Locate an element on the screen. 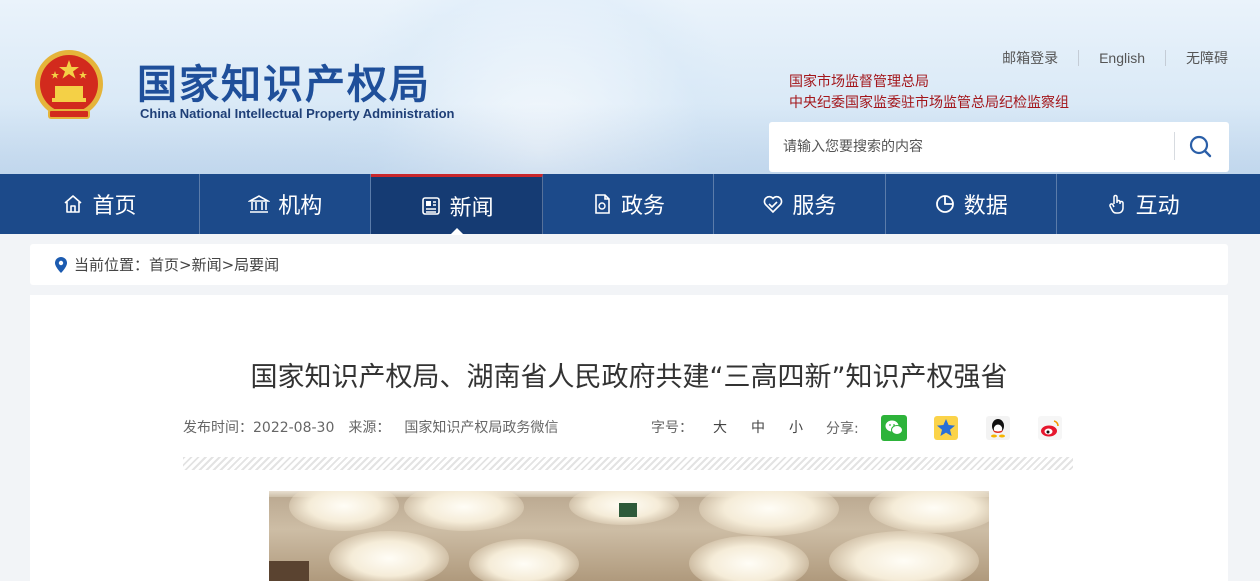 Image resolution: width=1260 pixels, height=581 pixels. search-button is located at coordinates (1201, 147).